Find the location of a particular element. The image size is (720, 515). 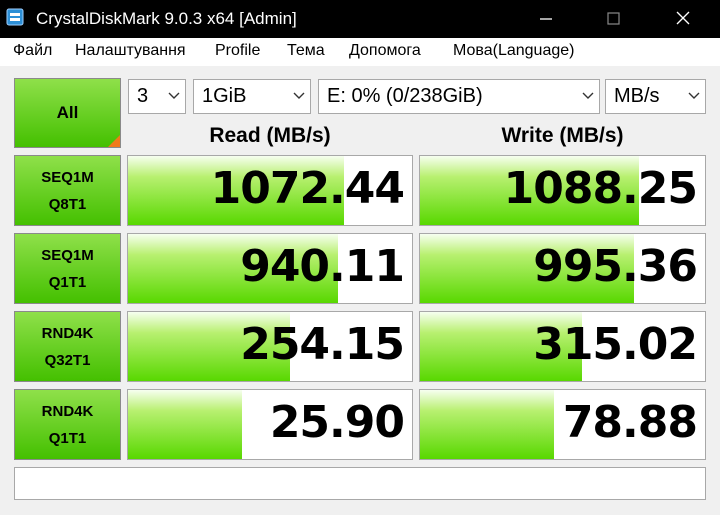

write-value: 315.02 is located at coordinates (615, 344).